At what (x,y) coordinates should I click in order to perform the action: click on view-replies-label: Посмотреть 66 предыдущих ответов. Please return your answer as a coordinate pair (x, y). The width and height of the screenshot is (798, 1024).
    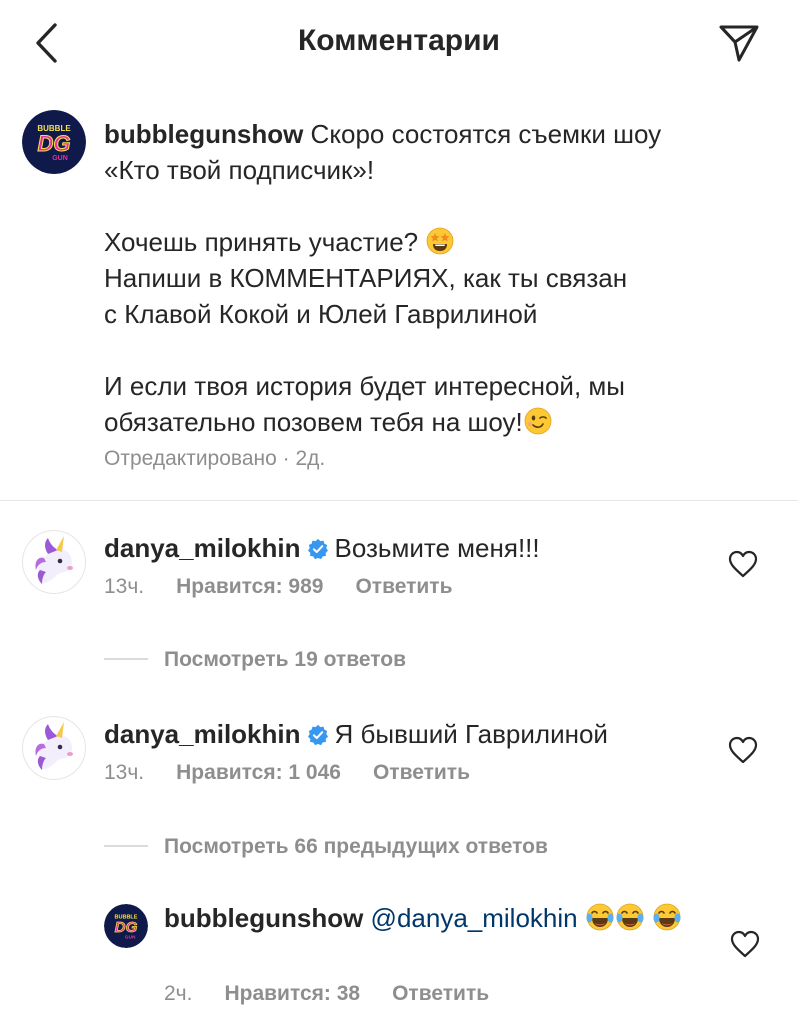
    Looking at the image, I should click on (356, 846).